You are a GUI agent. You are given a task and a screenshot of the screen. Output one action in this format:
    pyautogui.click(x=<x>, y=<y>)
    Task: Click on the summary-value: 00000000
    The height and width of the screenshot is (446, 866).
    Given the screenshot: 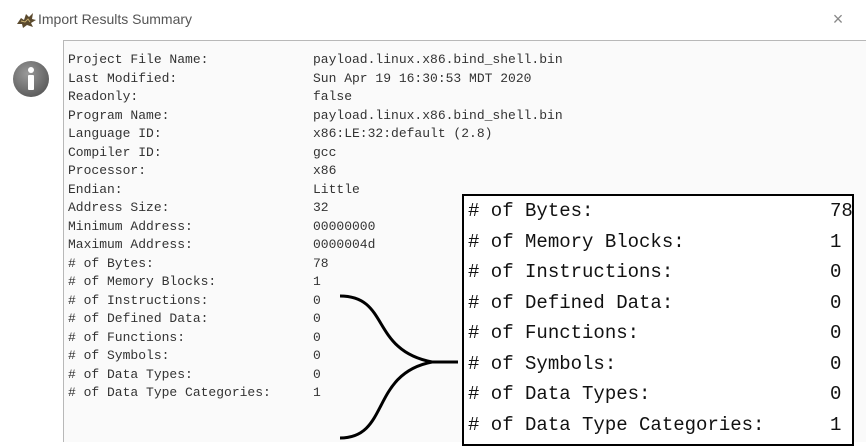 What is the action you would take?
    pyautogui.click(x=344, y=226)
    